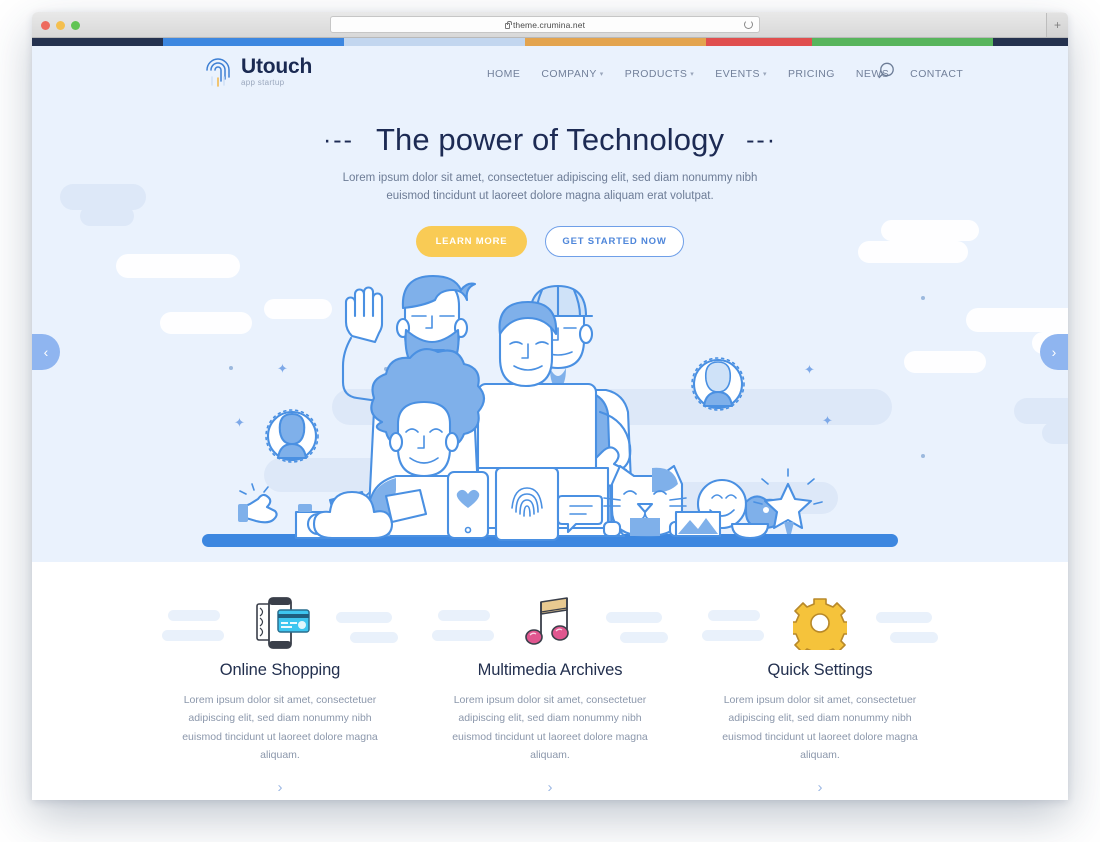 Image resolution: width=1100 pixels, height=842 pixels. I want to click on fingerprint-icon, so click(218, 72).